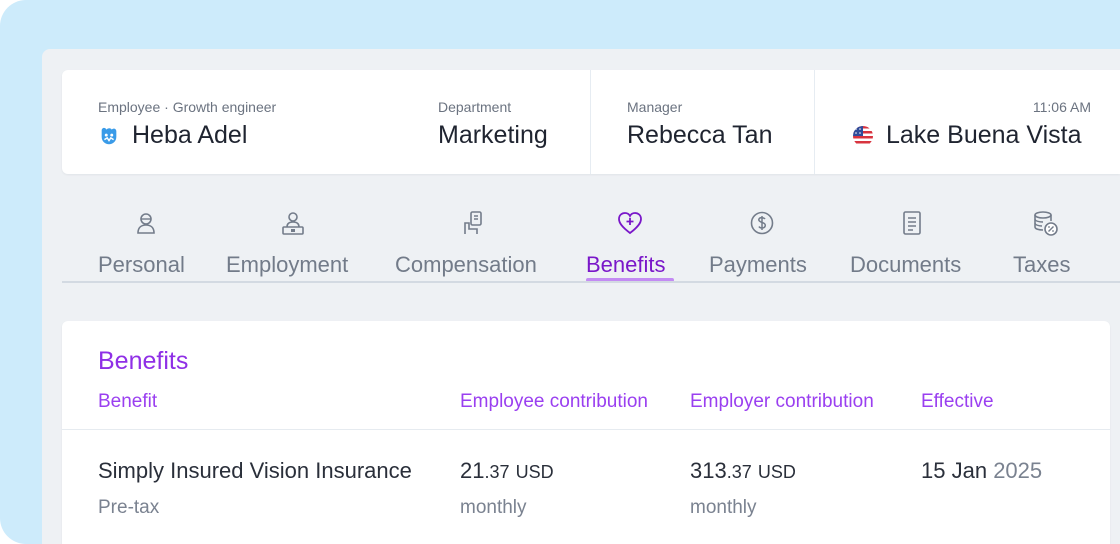 The width and height of the screenshot is (1120, 544). I want to click on department-cell: Department Marketing, so click(503, 122).